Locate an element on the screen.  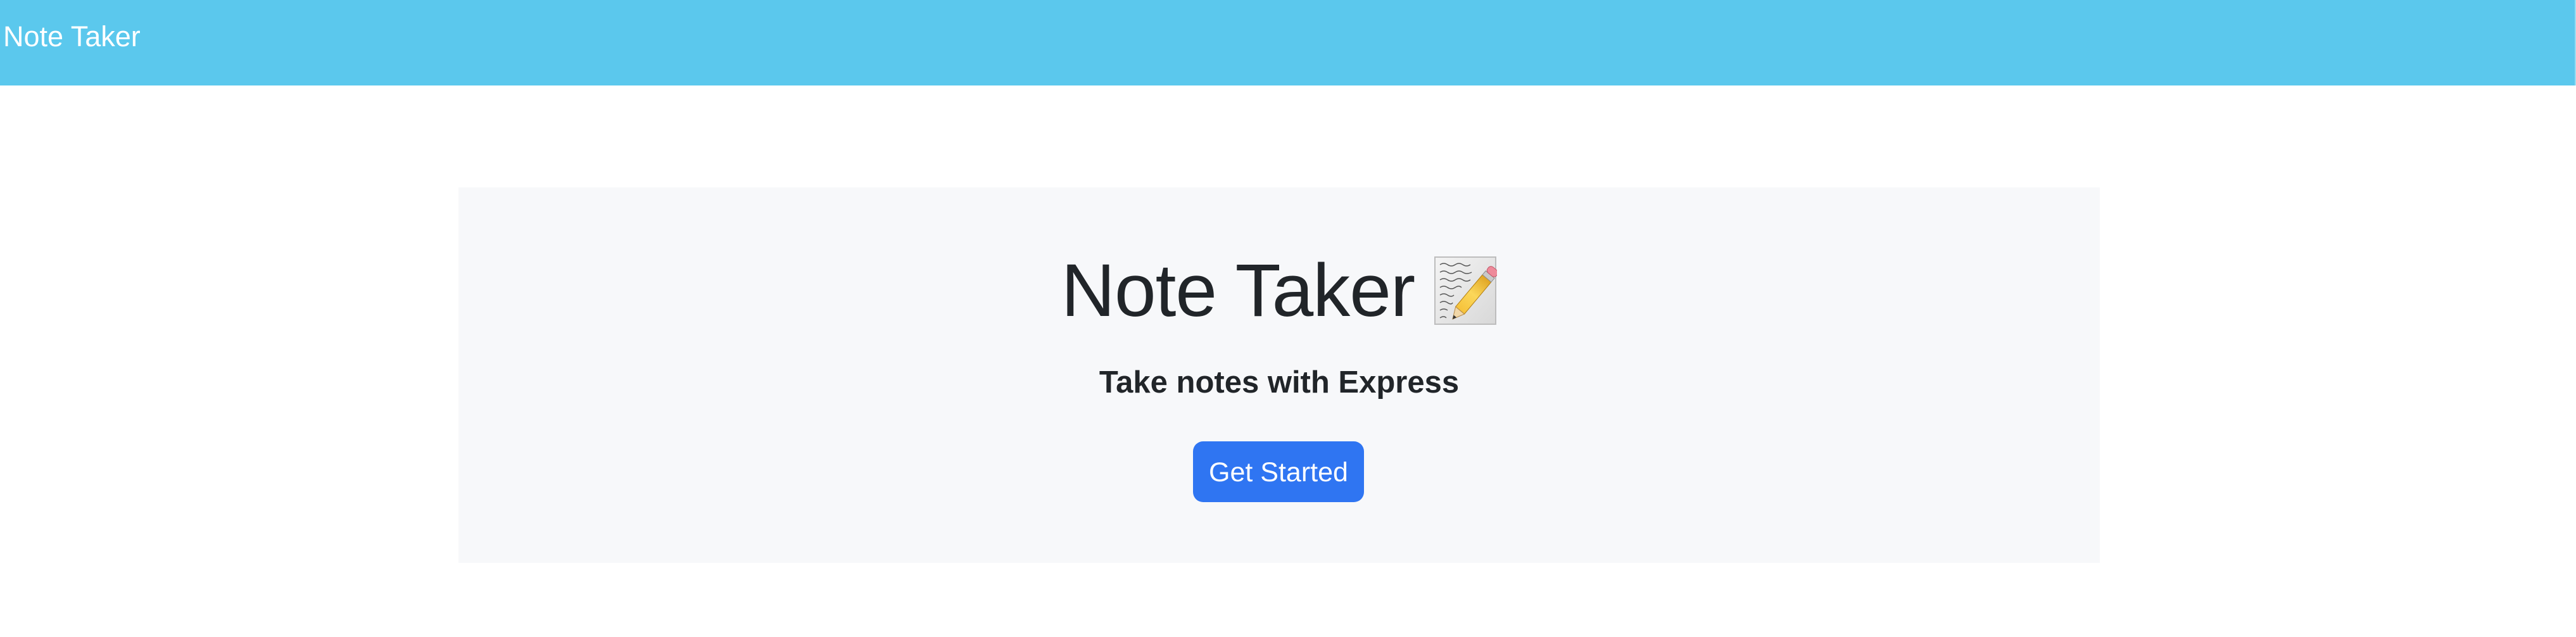
memo-pencil-icon is located at coordinates (1466, 290).